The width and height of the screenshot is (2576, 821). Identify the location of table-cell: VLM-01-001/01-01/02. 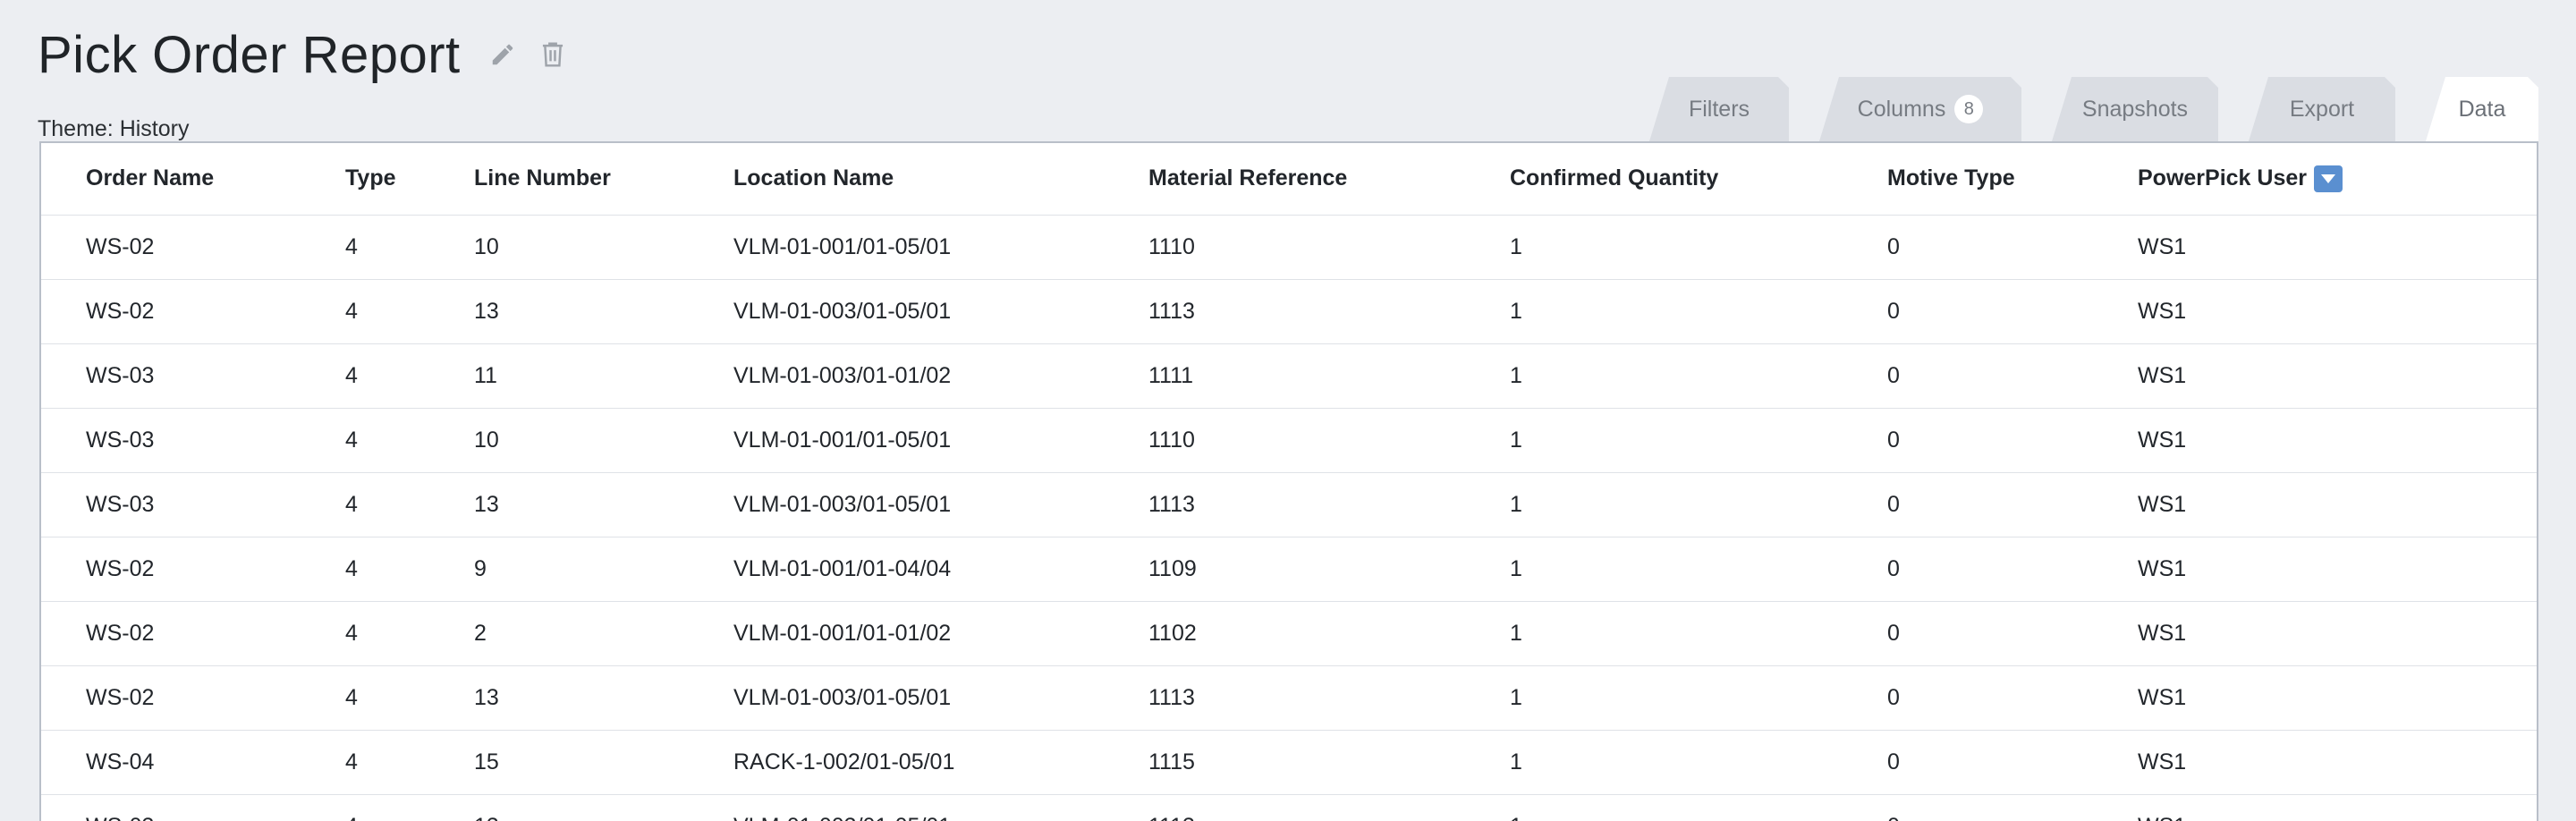
(940, 633).